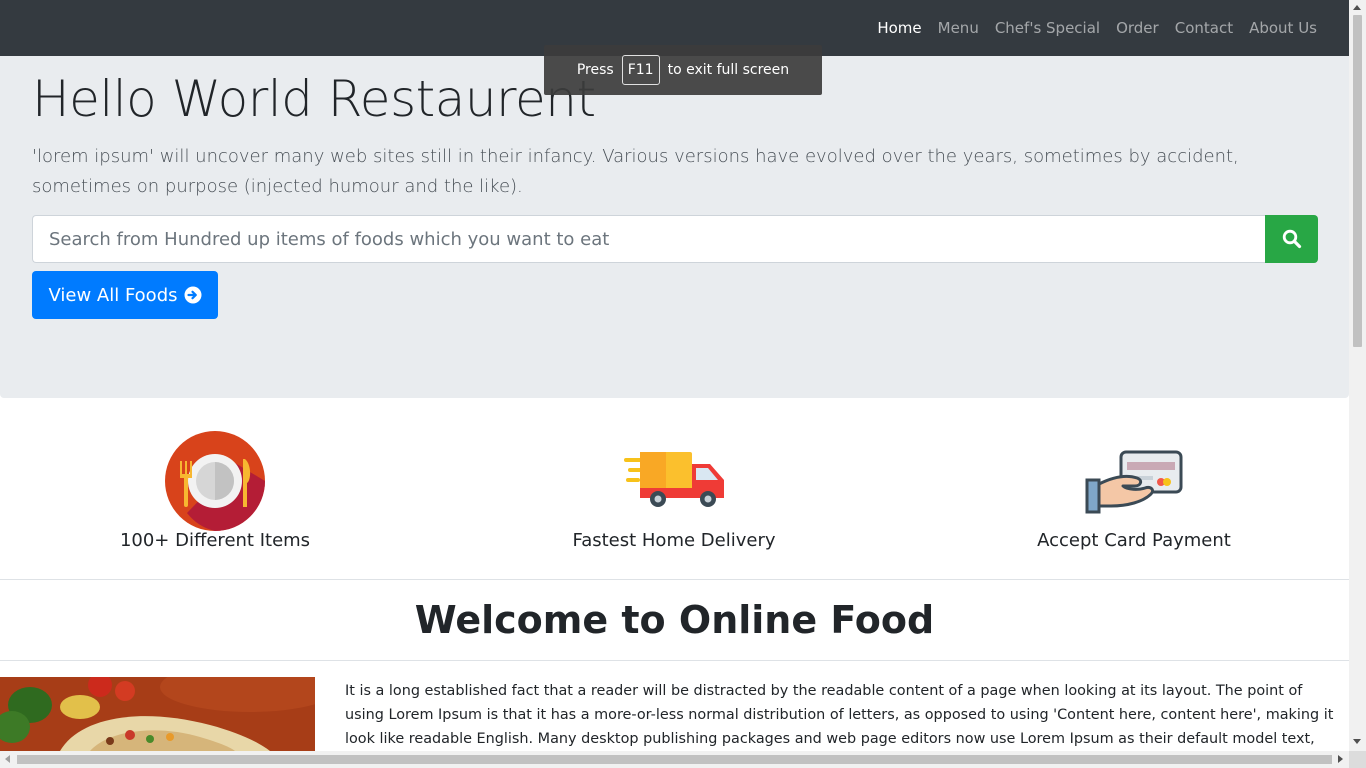 This screenshot has width=1366, height=768. I want to click on scroll-up-arrow-icon, so click(1357, 7).